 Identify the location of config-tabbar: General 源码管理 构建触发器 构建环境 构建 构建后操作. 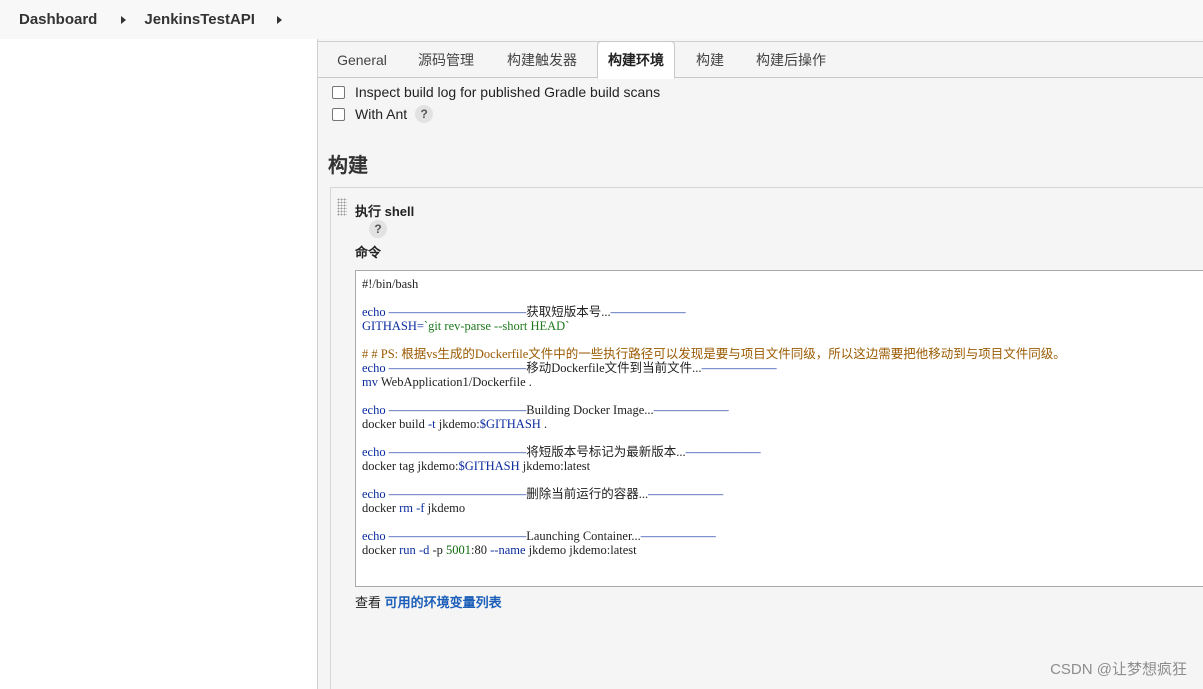
(760, 60).